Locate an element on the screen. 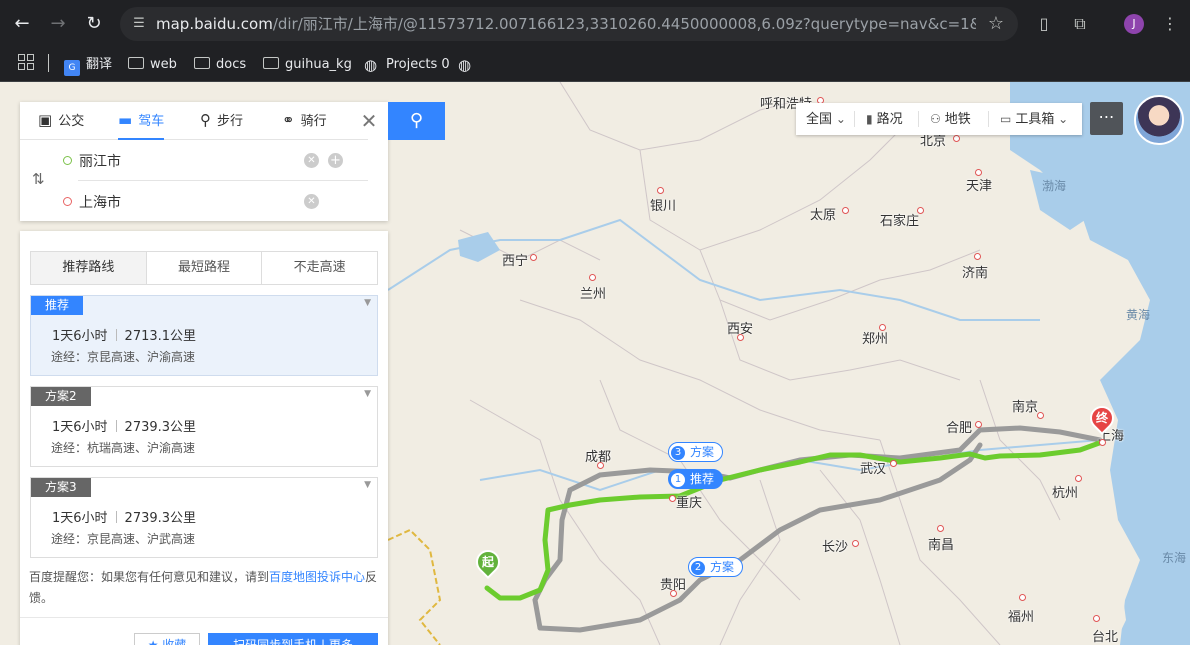 Image resolution: width=1190 pixels, height=645 pixels. city-label: 重庆 is located at coordinates (689, 501).